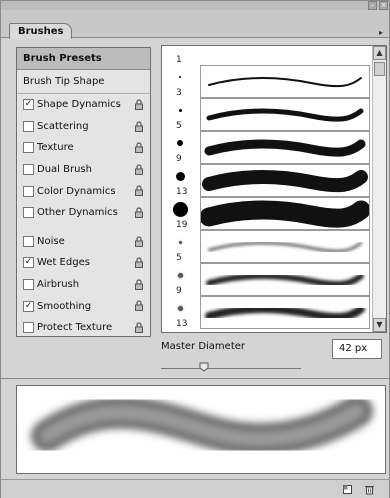 This screenshot has height=498, width=390. I want to click on brush-option-row: Color Dynamics, so click(83, 191).